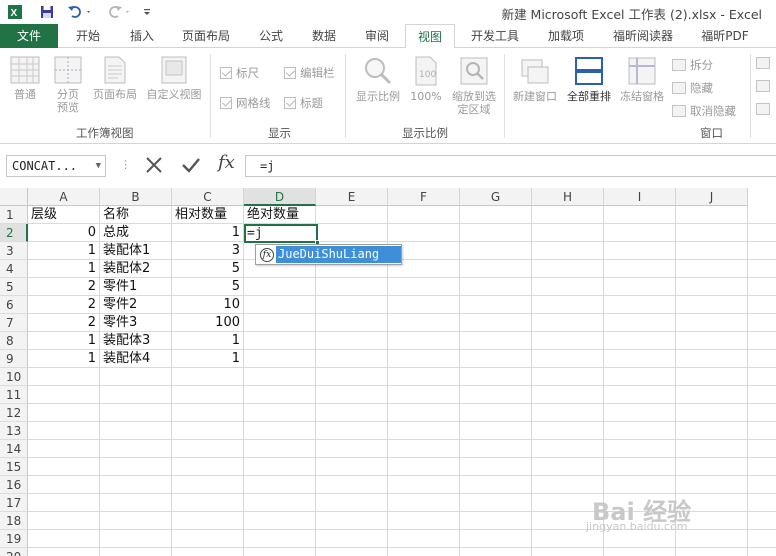 This screenshot has width=776, height=556. What do you see at coordinates (64, 287) in the screenshot?
I see `cell-a5: 2` at bounding box center [64, 287].